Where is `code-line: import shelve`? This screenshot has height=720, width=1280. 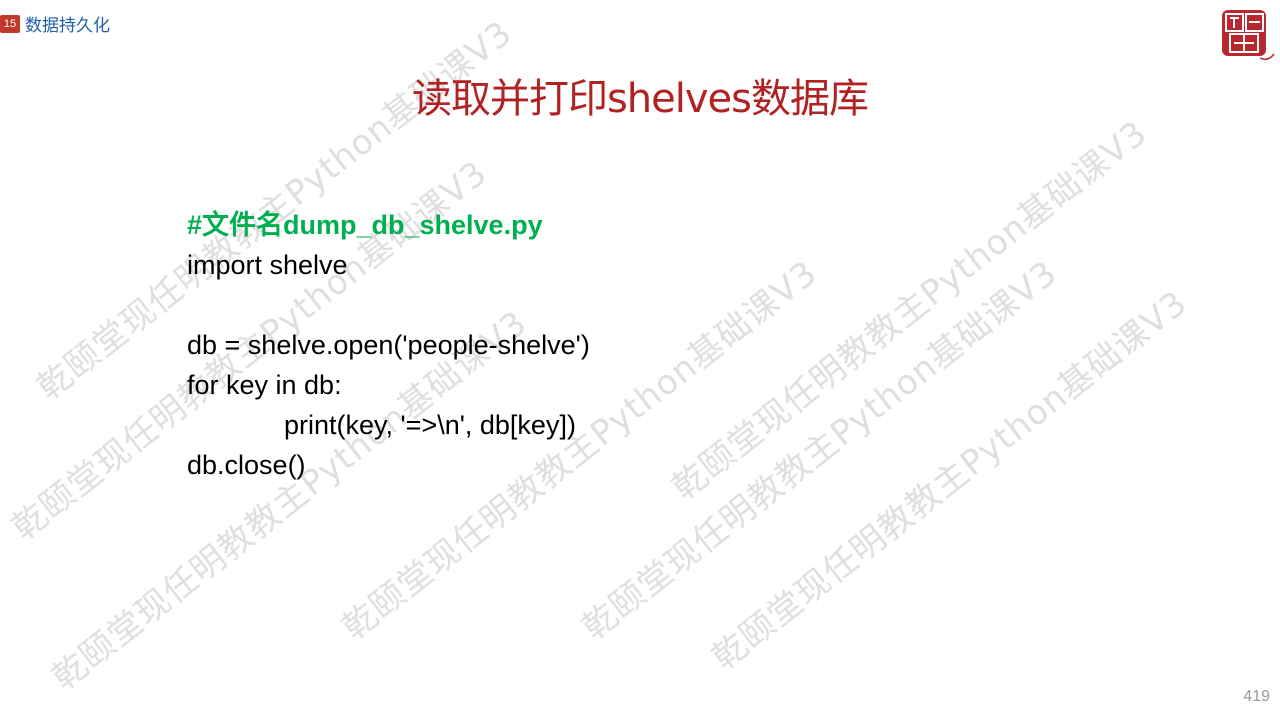
code-line: import shelve is located at coordinates (267, 265).